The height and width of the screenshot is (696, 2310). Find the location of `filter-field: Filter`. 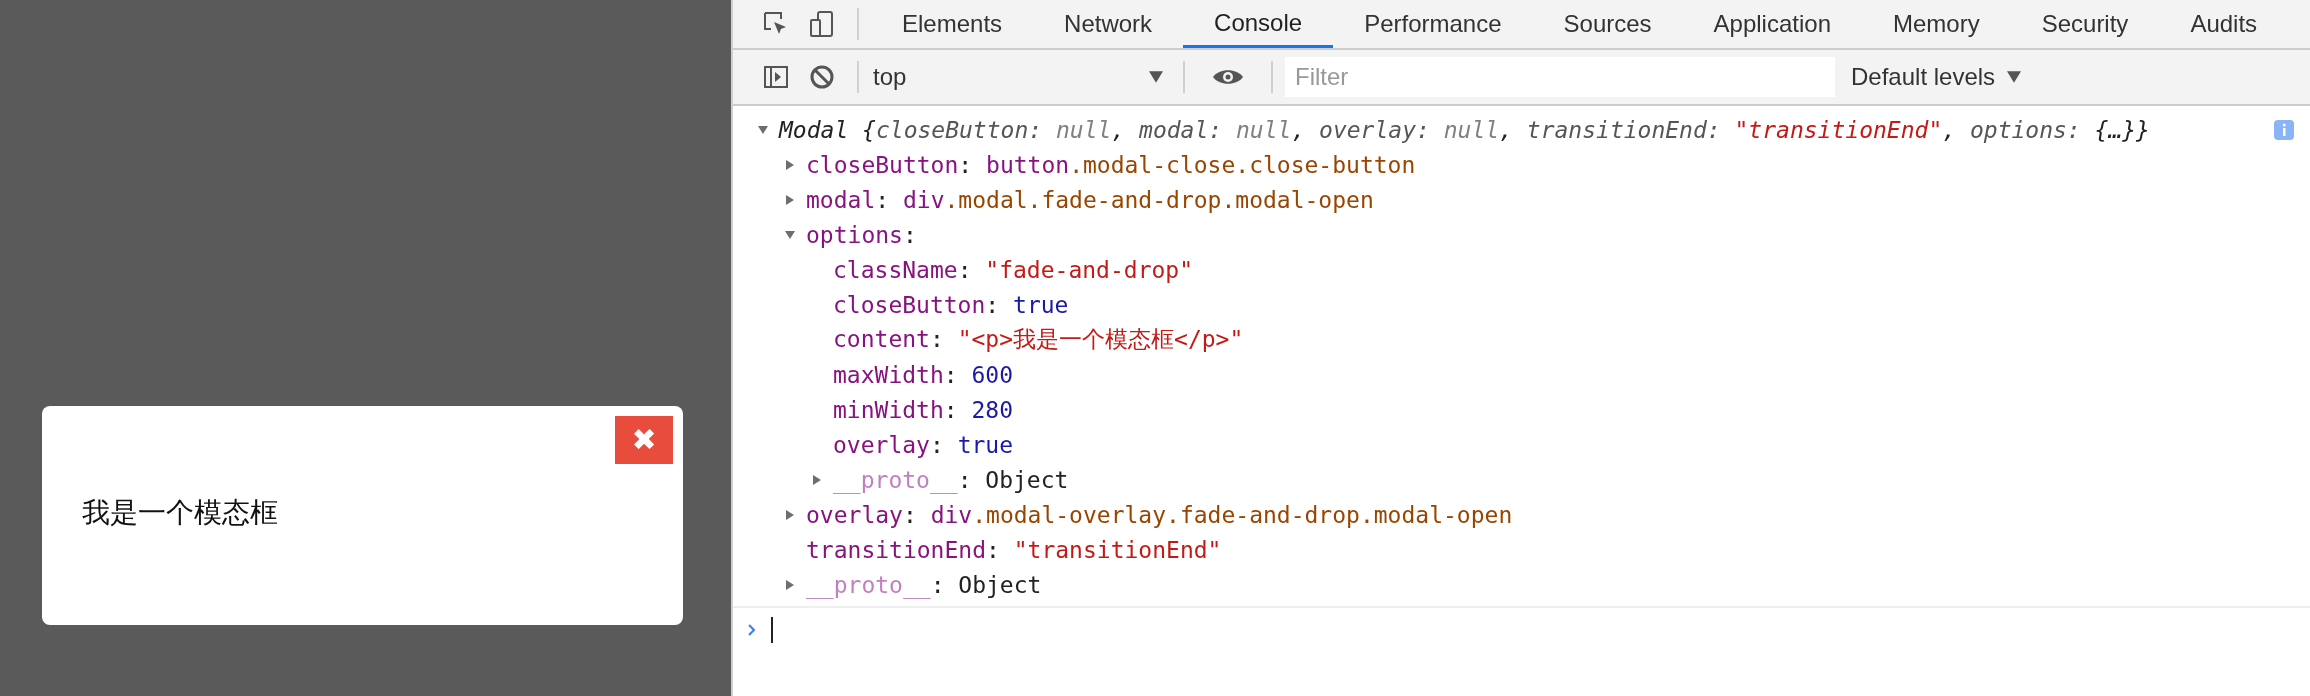

filter-field: Filter is located at coordinates (1560, 77).